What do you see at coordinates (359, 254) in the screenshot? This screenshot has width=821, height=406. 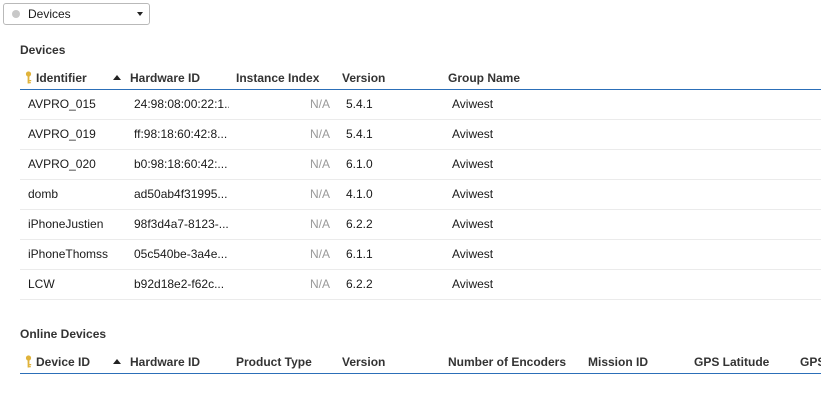 I see `cell-version: 6.1.1` at bounding box center [359, 254].